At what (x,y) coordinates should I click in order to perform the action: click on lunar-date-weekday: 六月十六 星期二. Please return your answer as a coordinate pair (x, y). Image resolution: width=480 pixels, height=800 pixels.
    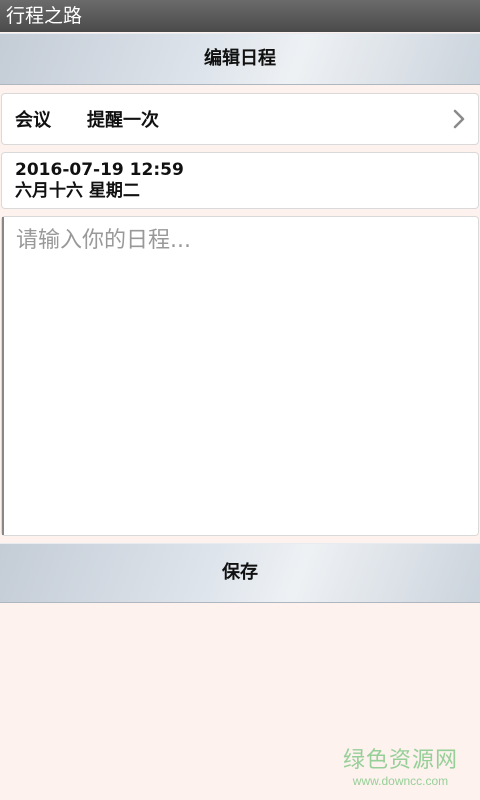
    Looking at the image, I should click on (77, 191).